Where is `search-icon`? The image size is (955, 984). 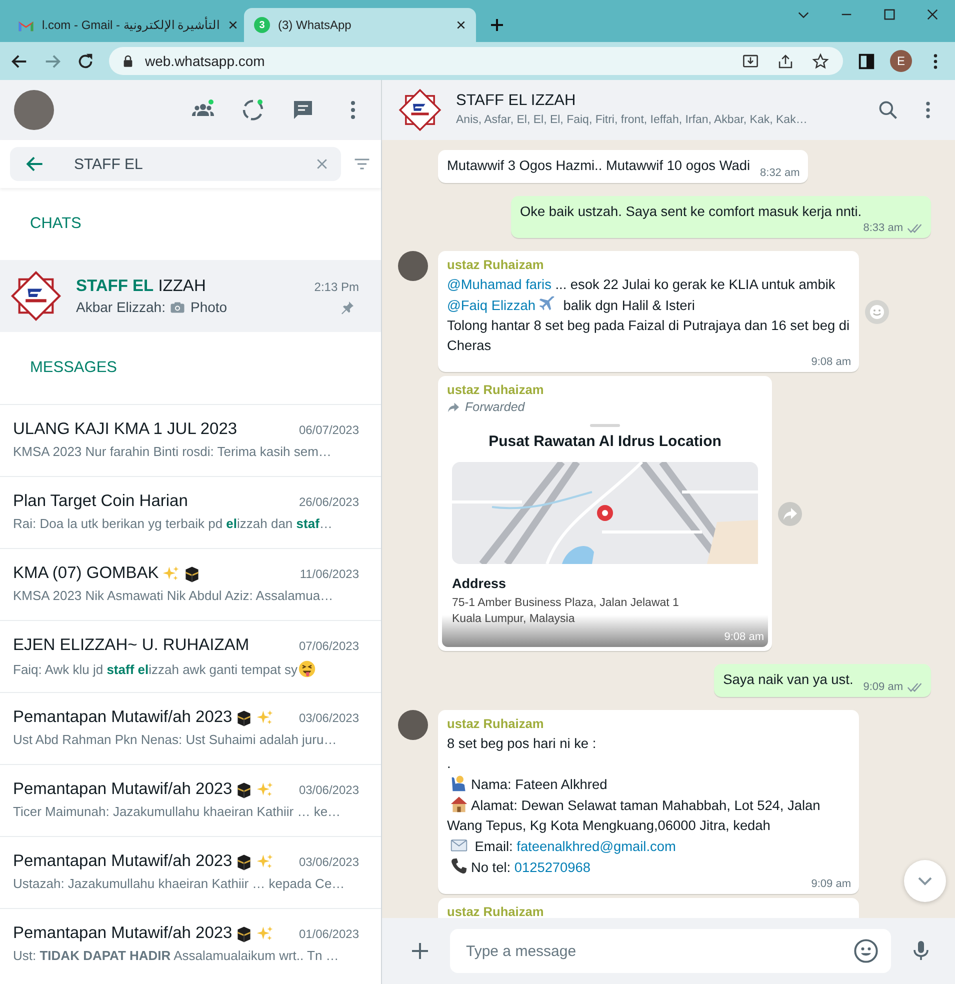
search-icon is located at coordinates (888, 110).